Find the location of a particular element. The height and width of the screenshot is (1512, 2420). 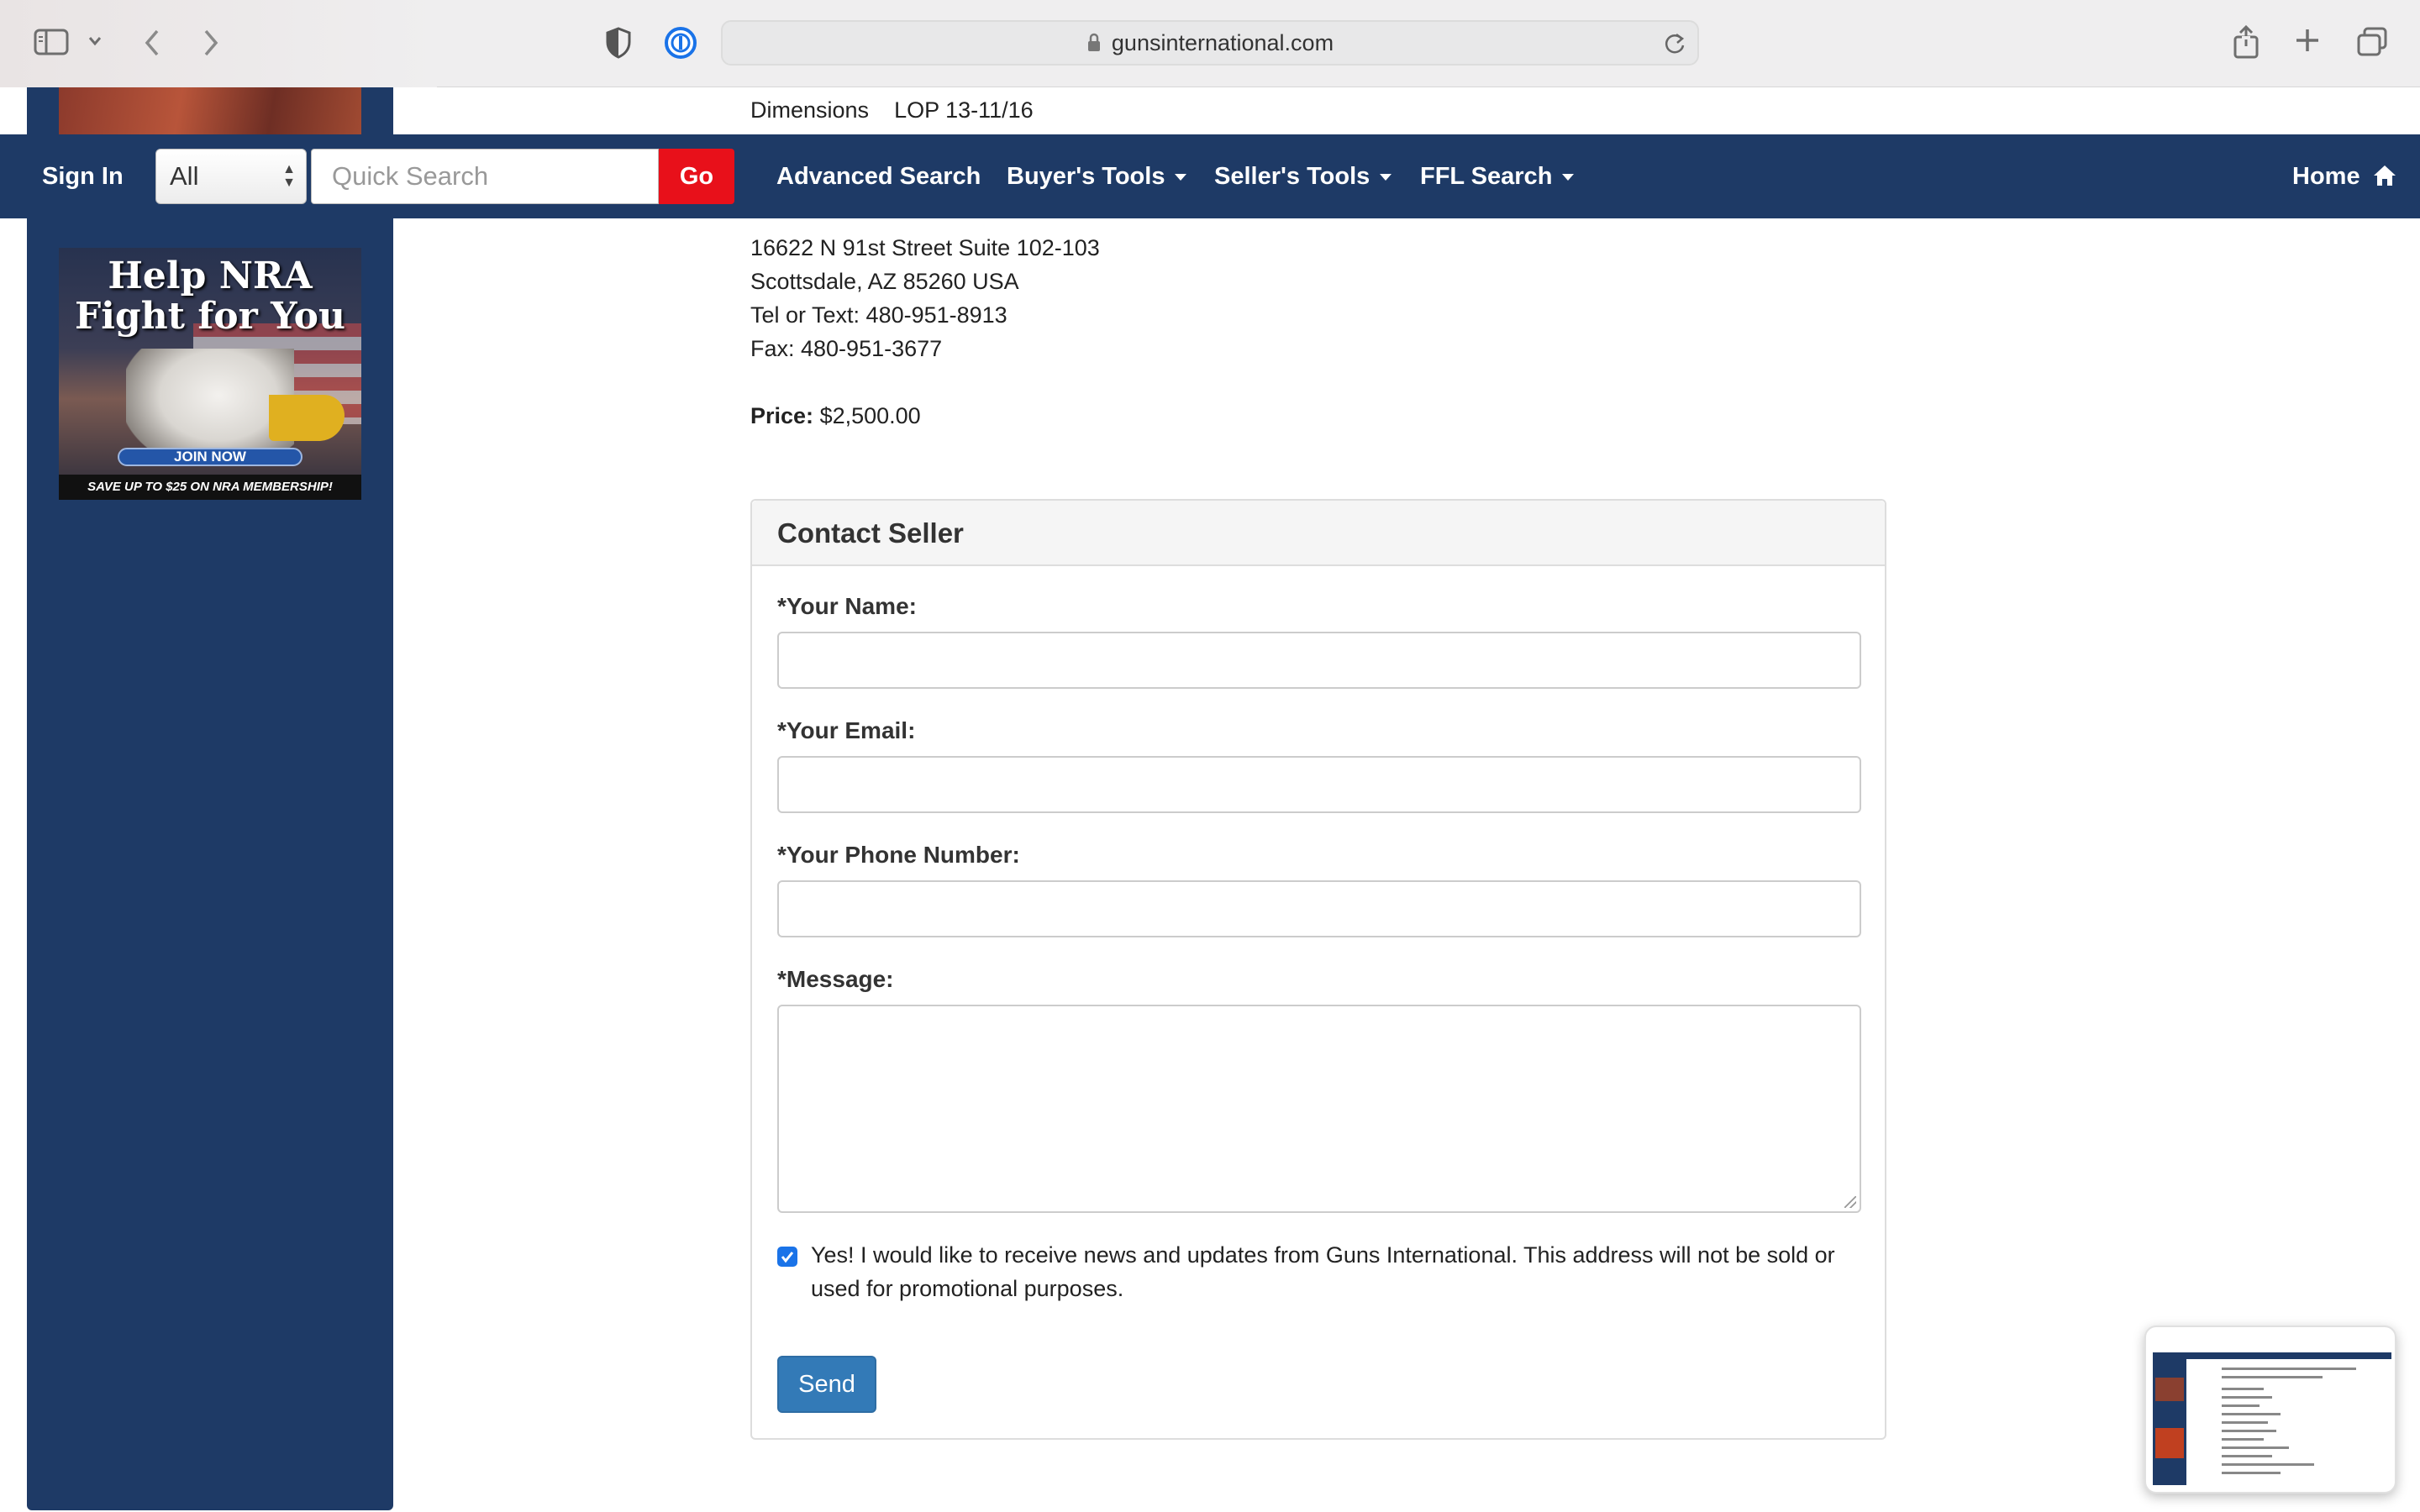

home-label: Home is located at coordinates (2326, 176).